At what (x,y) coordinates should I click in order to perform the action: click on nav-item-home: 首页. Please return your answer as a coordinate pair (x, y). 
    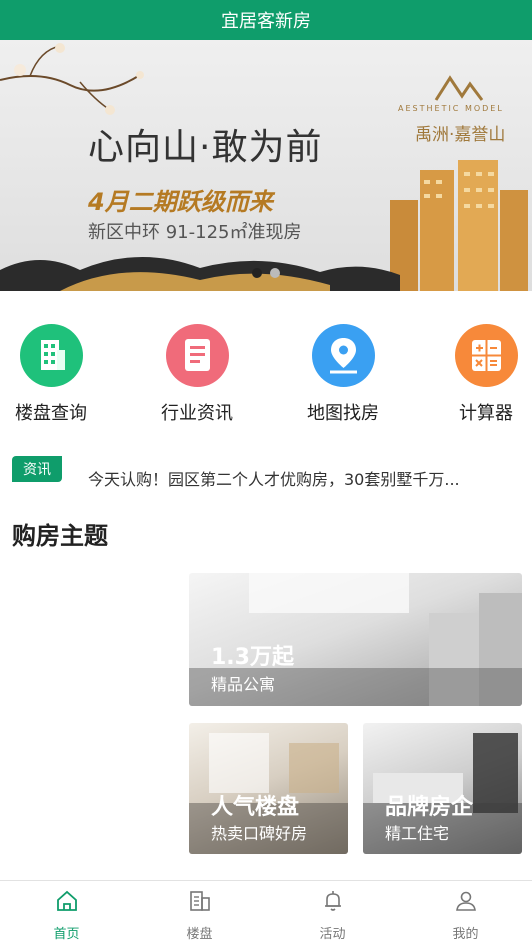
    Looking at the image, I should click on (66, 911).